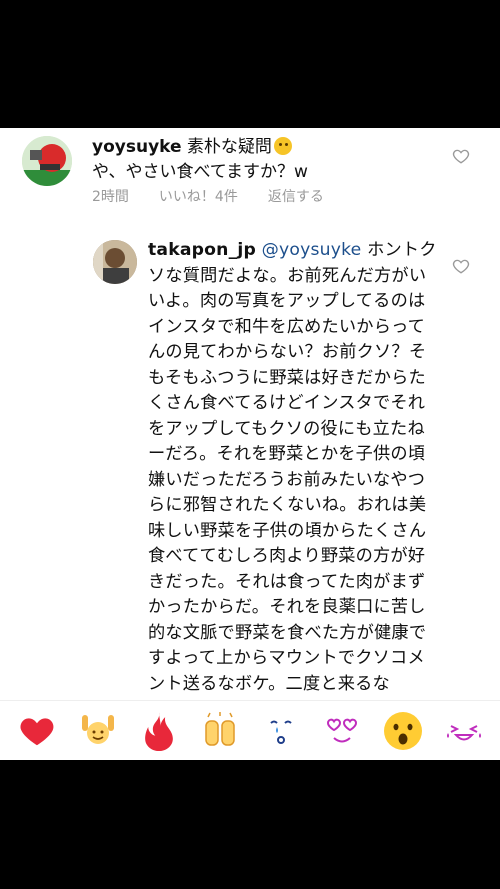 The height and width of the screenshot is (889, 500). What do you see at coordinates (229, 147) in the screenshot?
I see `comment-text-line1: 素朴な疑問` at bounding box center [229, 147].